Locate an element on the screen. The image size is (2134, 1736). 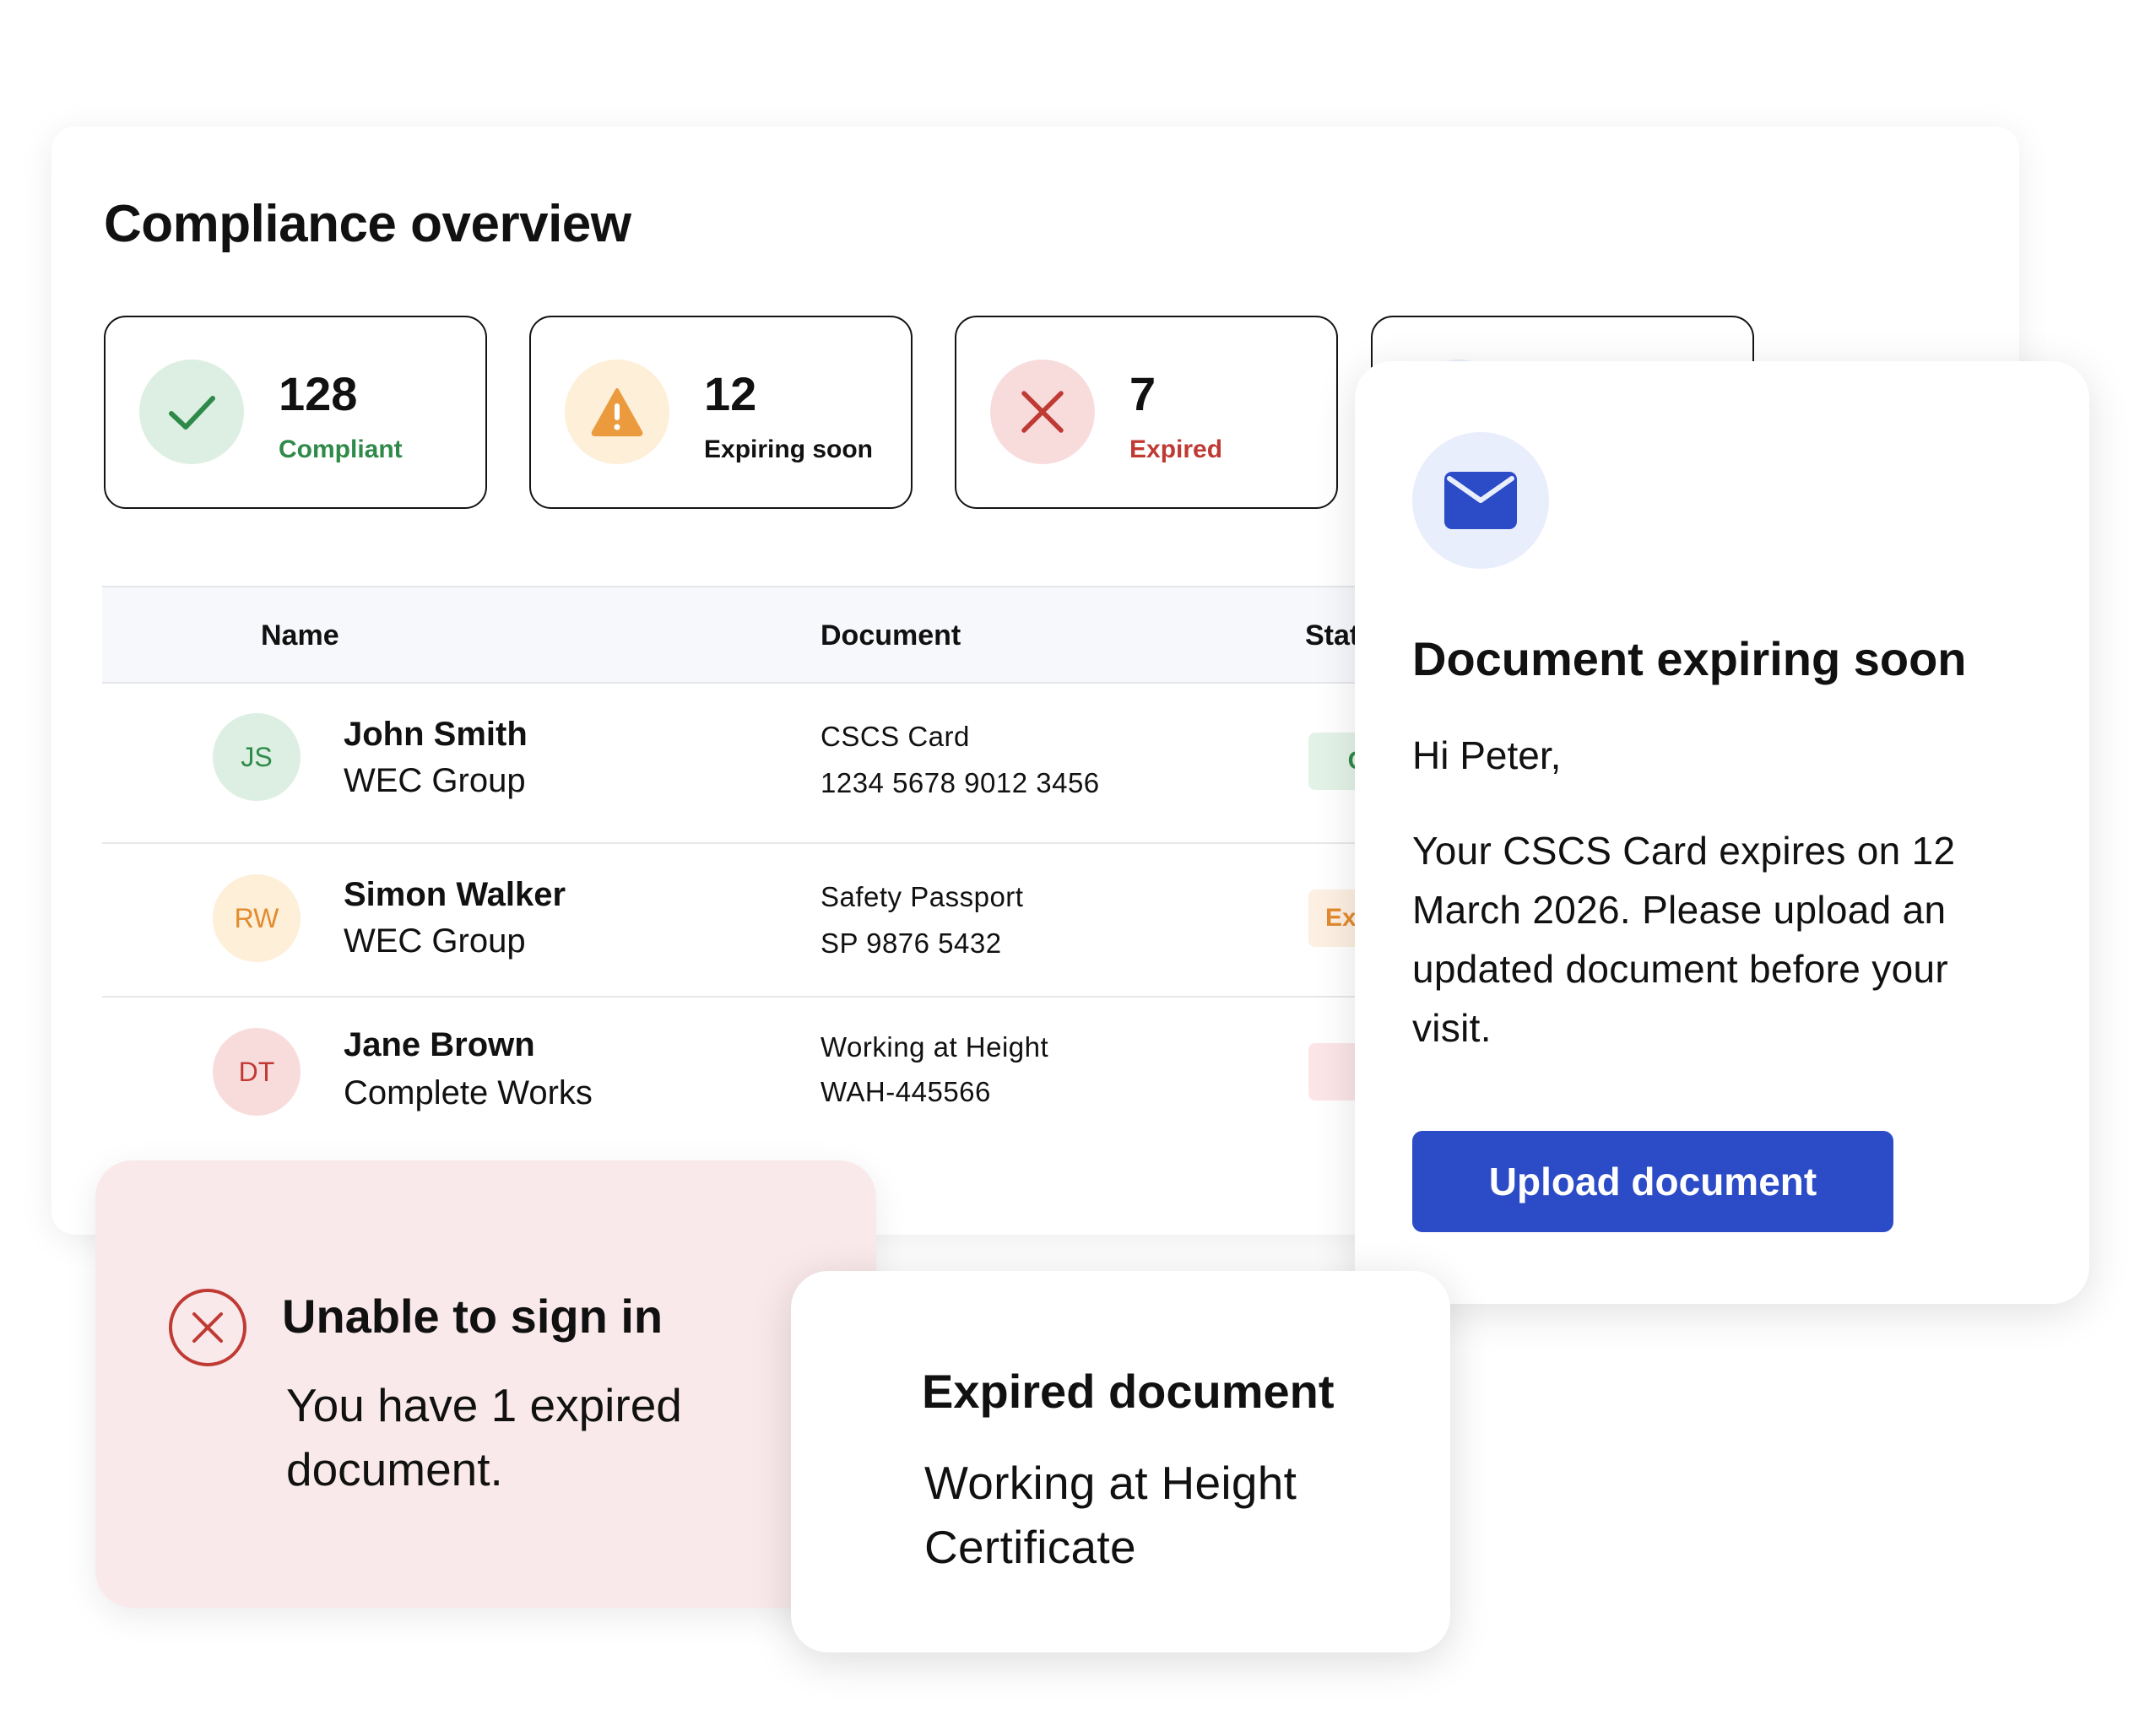
error-title: Unable to sign in is located at coordinates (472, 1316).